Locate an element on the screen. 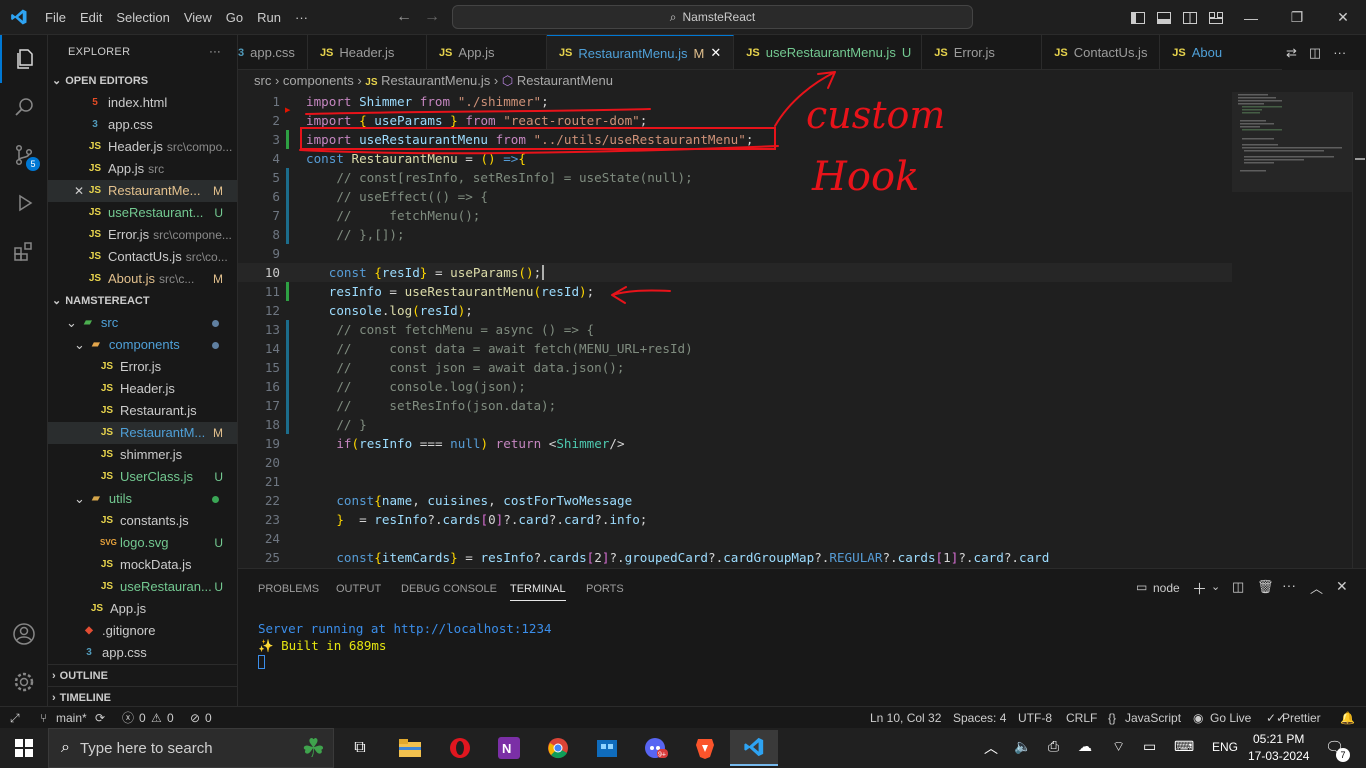 The width and height of the screenshot is (1366, 768). project-header: ⌄ NAMSTEREACT is located at coordinates (142, 301).